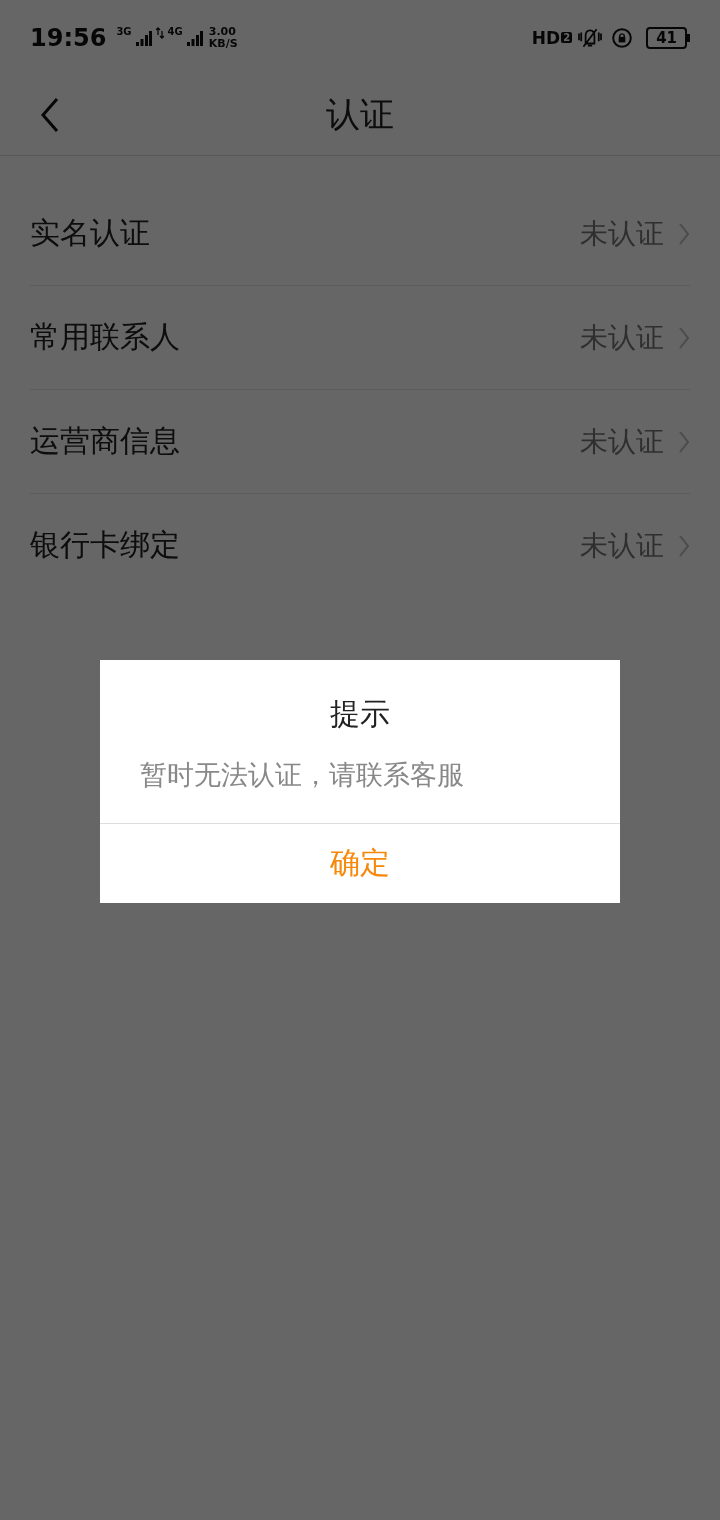 This screenshot has width=720, height=1520. What do you see at coordinates (546, 37) in the screenshot?
I see `hd-label: HD` at bounding box center [546, 37].